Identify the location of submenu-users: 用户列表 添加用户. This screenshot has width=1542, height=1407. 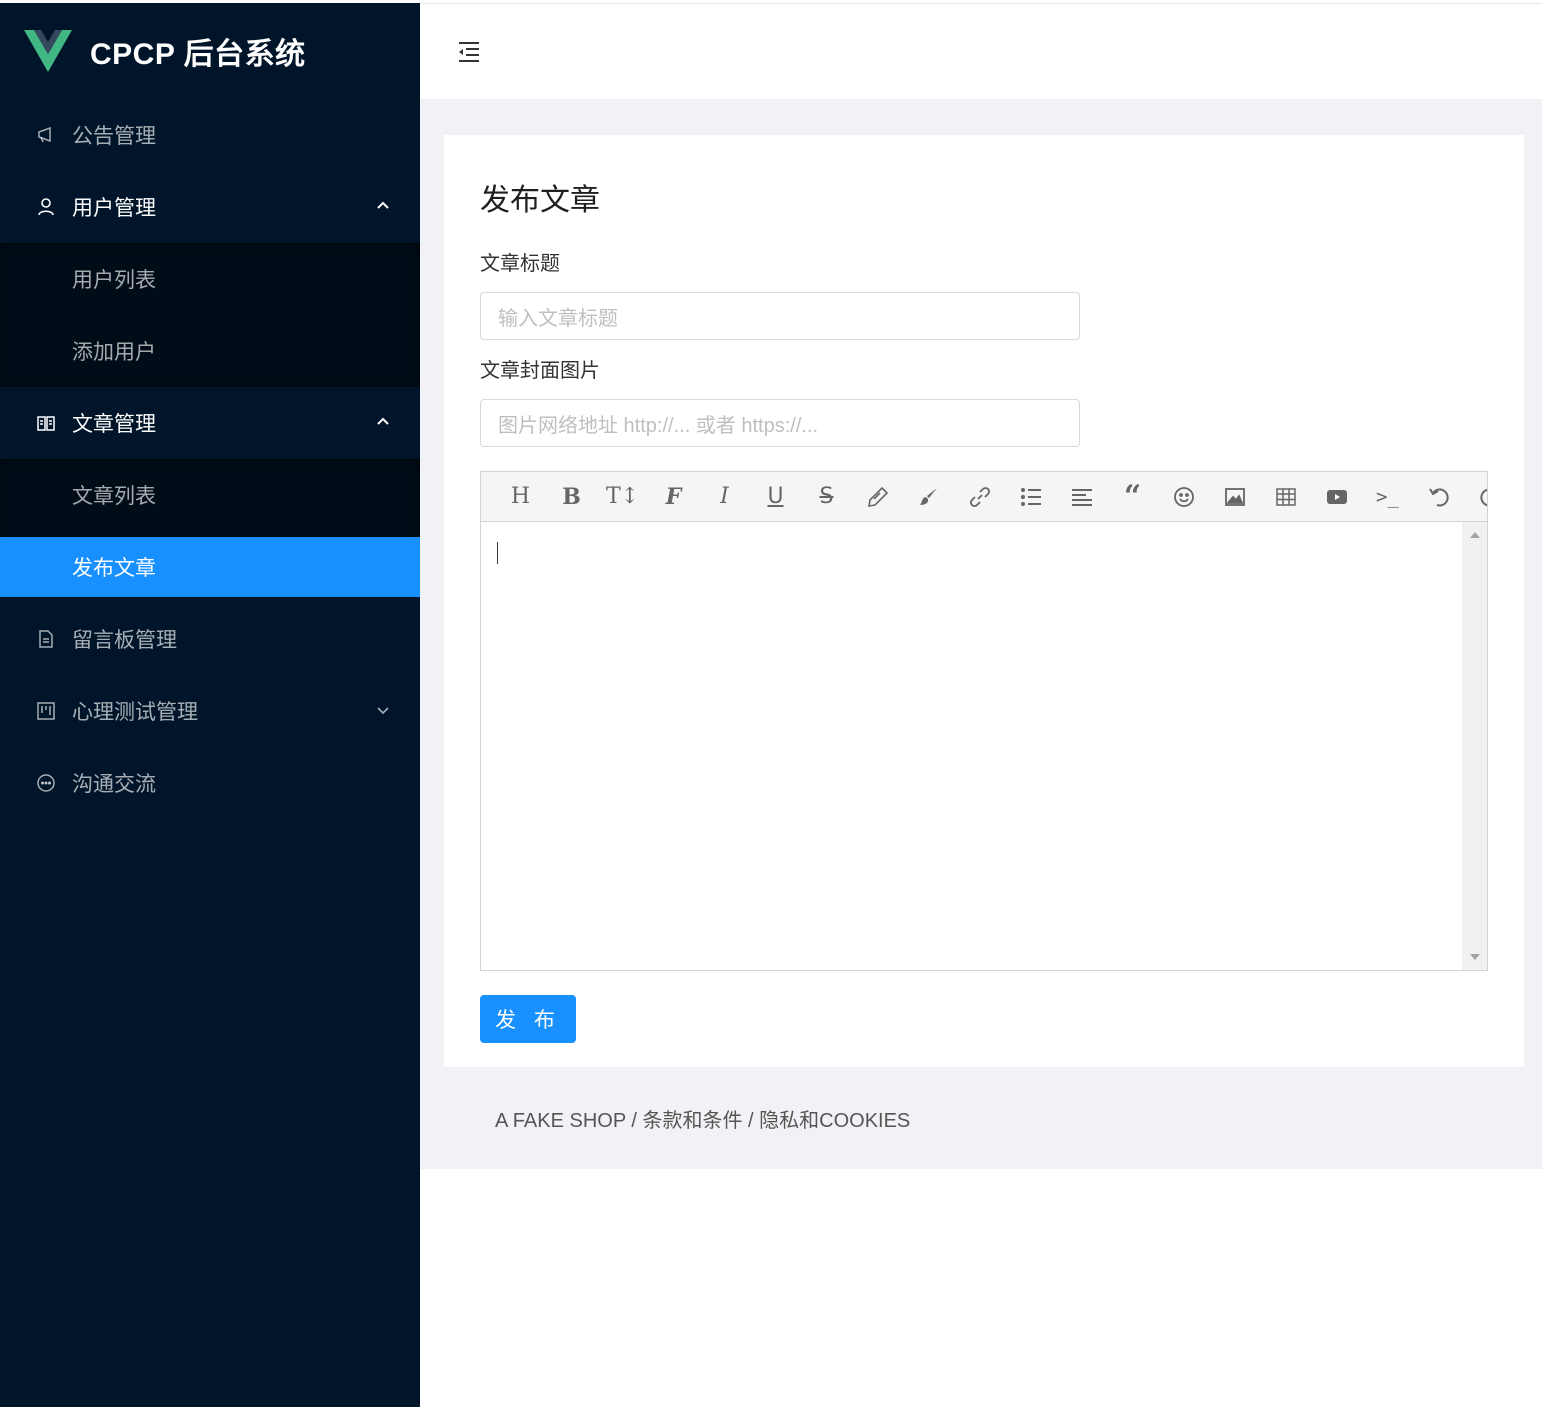
(210, 315).